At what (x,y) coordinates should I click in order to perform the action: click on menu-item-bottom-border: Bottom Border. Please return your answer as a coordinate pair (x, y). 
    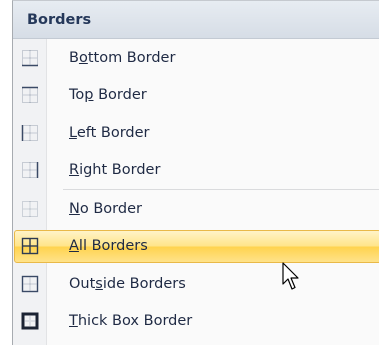
    Looking at the image, I should click on (196, 58).